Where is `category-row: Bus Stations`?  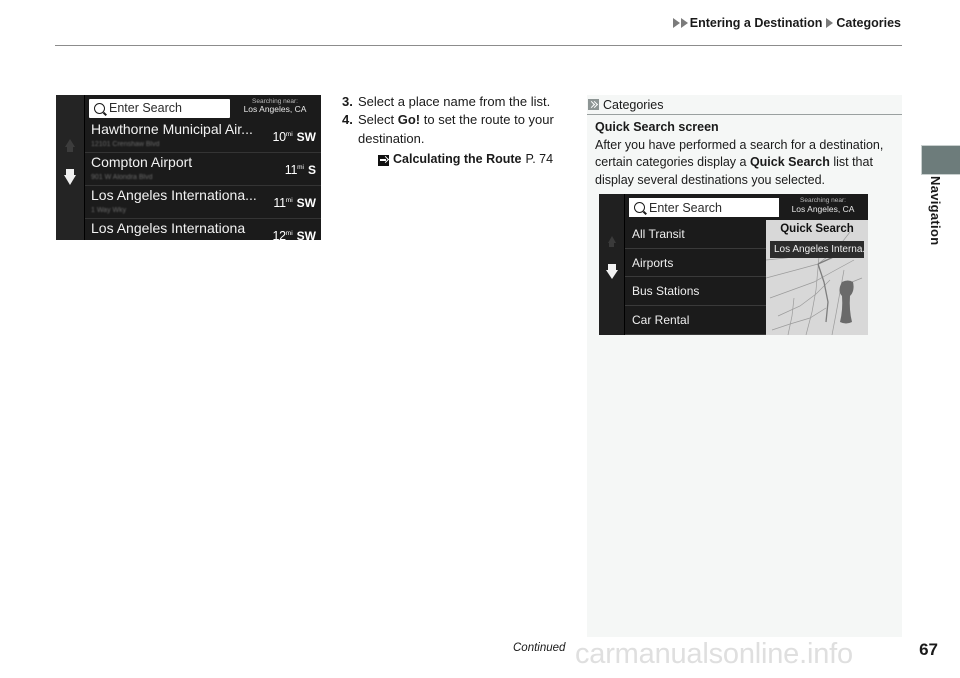
category-row: Bus Stations is located at coordinates (695, 292).